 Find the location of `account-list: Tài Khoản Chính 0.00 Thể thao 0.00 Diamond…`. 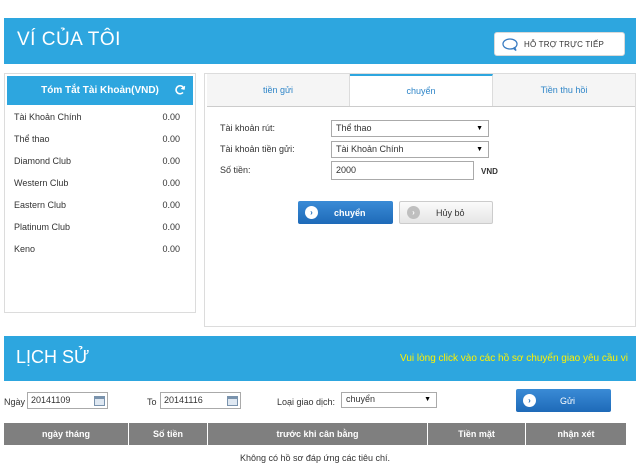

account-list: Tài Khoản Chính 0.00 Thể thao 0.00 Diamond… is located at coordinates (100, 183).